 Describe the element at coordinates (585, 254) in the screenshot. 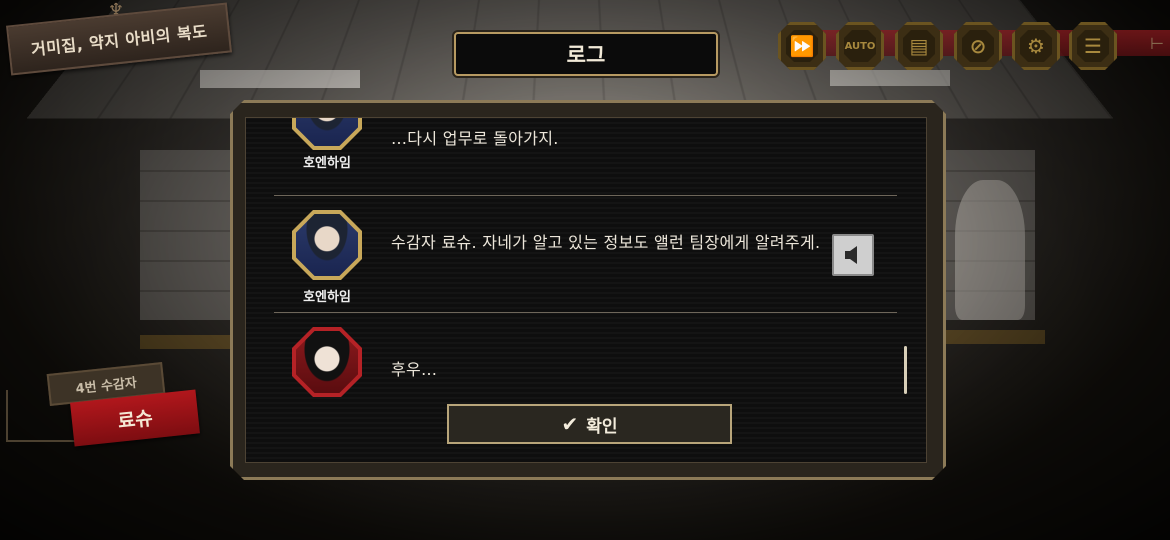

I see `log-entry: 호엔하임 수감자 료슈. 자네가 알고 있는 정보도 앨런 팀장에게 알려주게.` at that location.